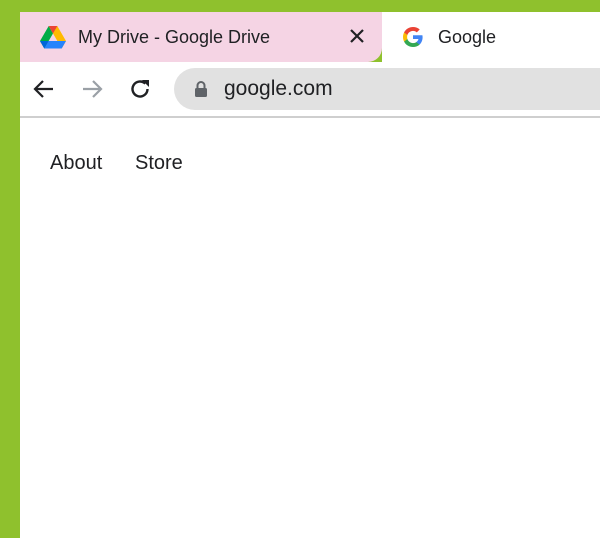 The height and width of the screenshot is (538, 600). I want to click on arrow-right-icon, so click(92, 89).